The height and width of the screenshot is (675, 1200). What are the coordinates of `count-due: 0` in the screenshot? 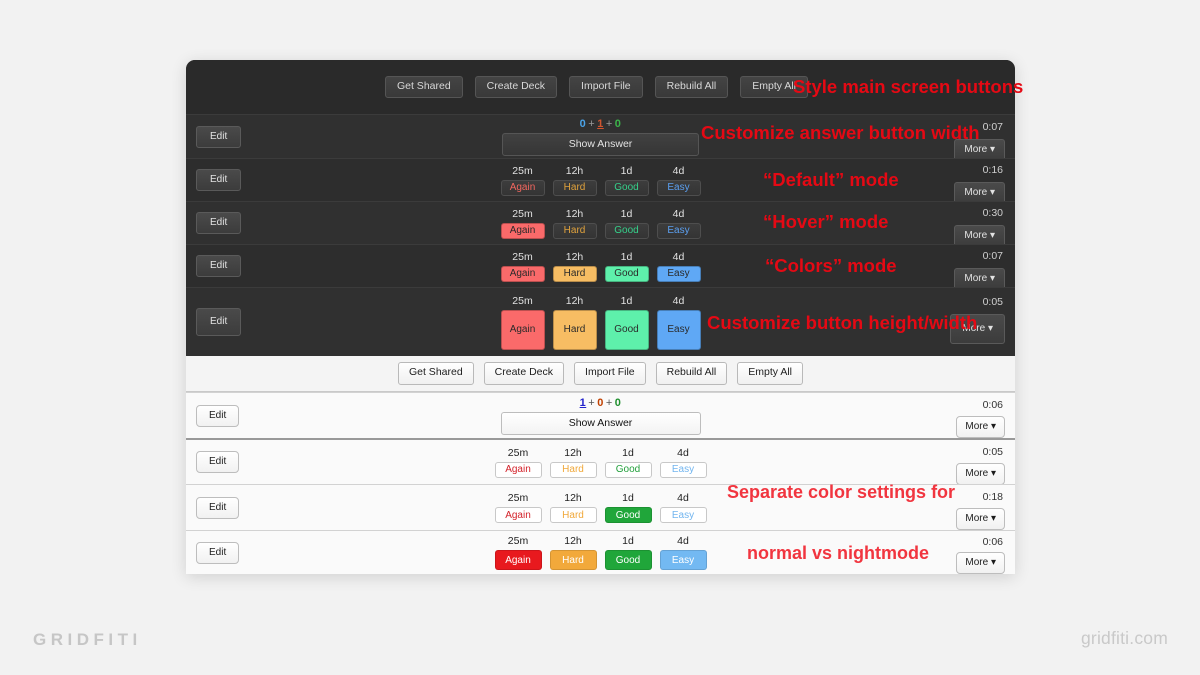 It's located at (618, 402).